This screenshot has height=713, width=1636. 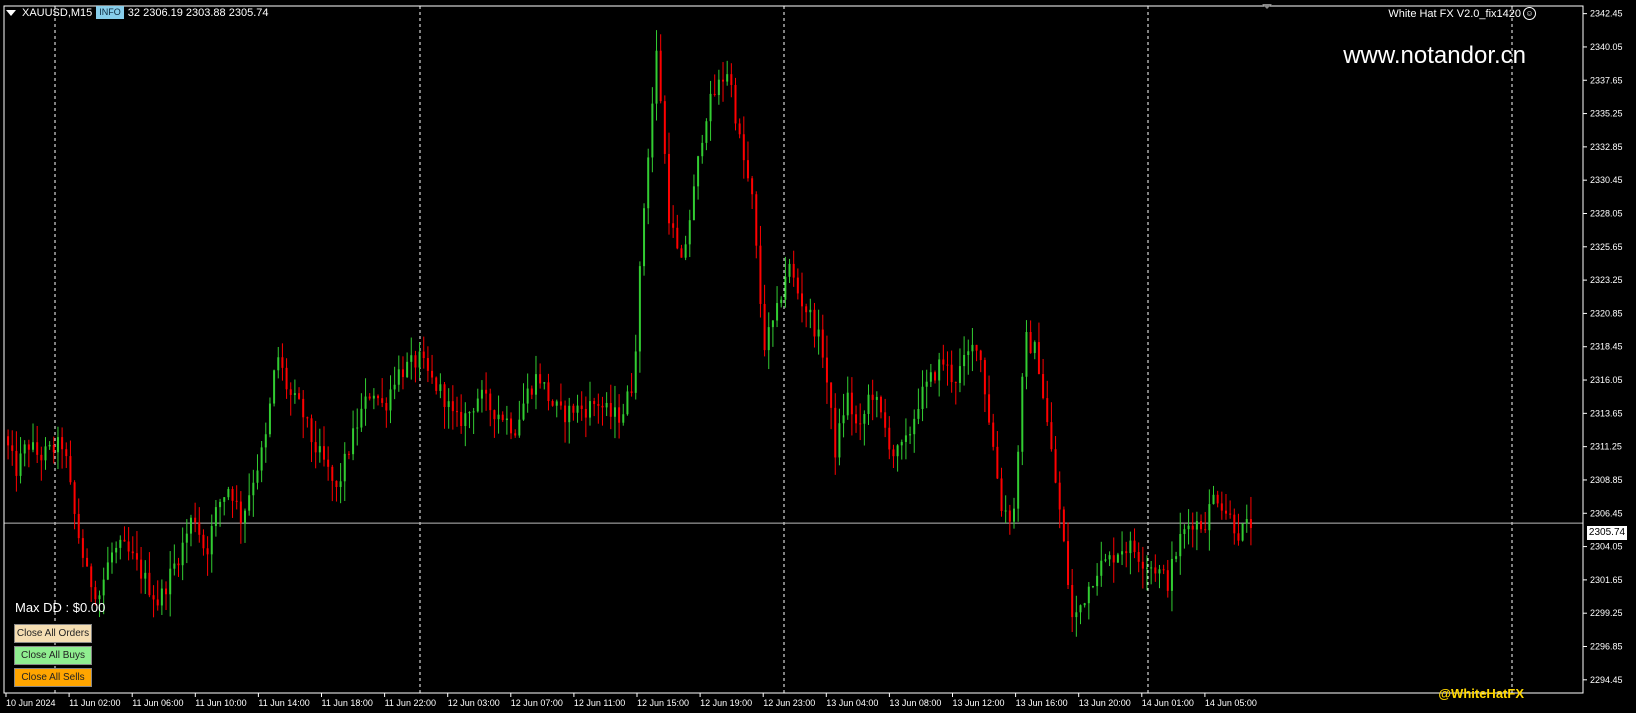 I want to click on price-tick-label: 2330.45, so click(x=1606, y=180).